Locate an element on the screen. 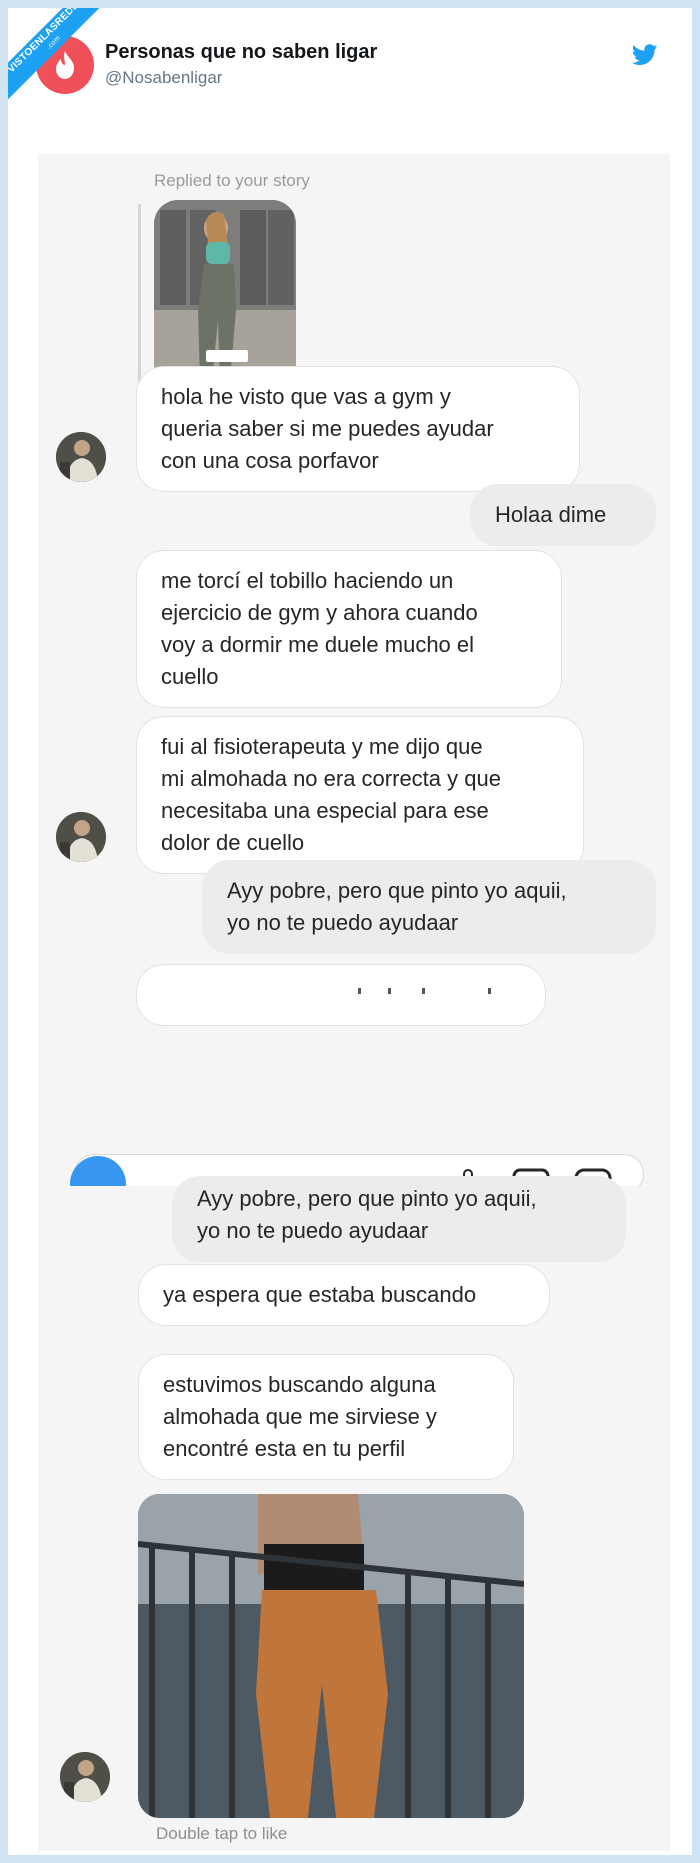  twitter-bird-icon is located at coordinates (645, 55).